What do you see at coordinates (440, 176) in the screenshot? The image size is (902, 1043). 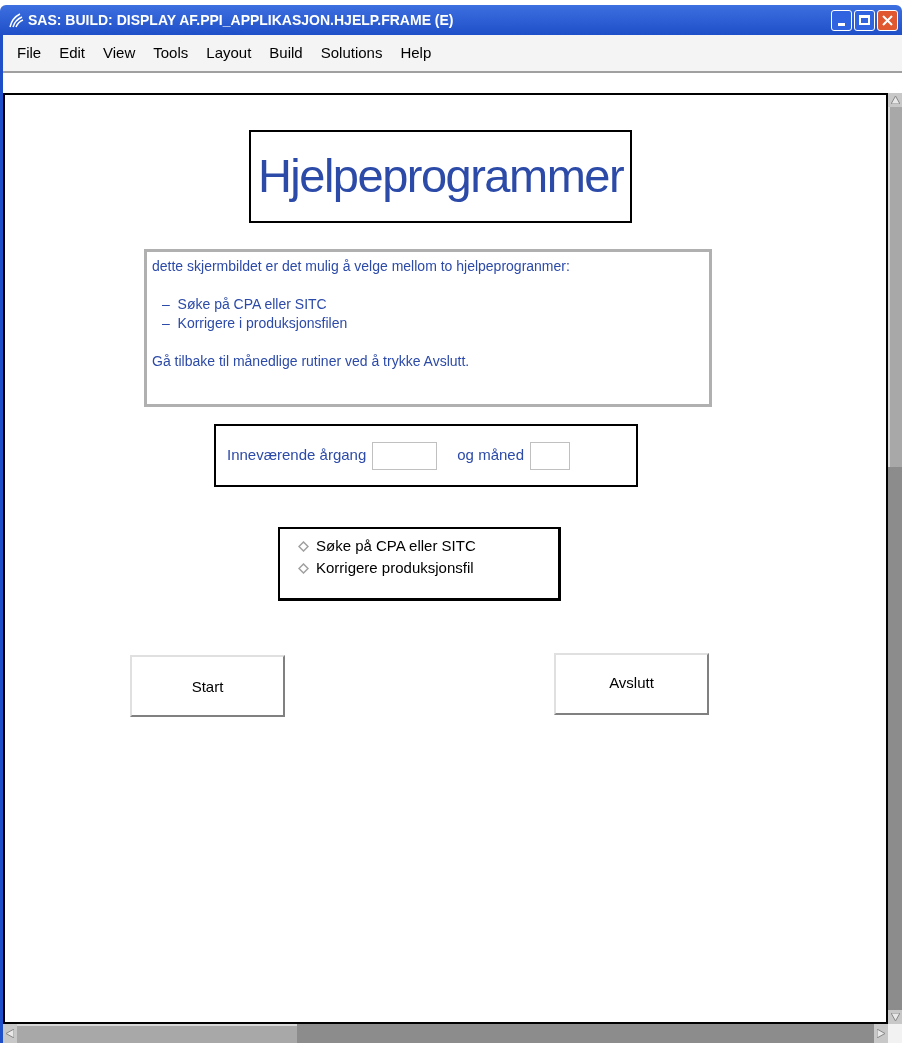 I see `heading: Hjelpeprogrammer` at bounding box center [440, 176].